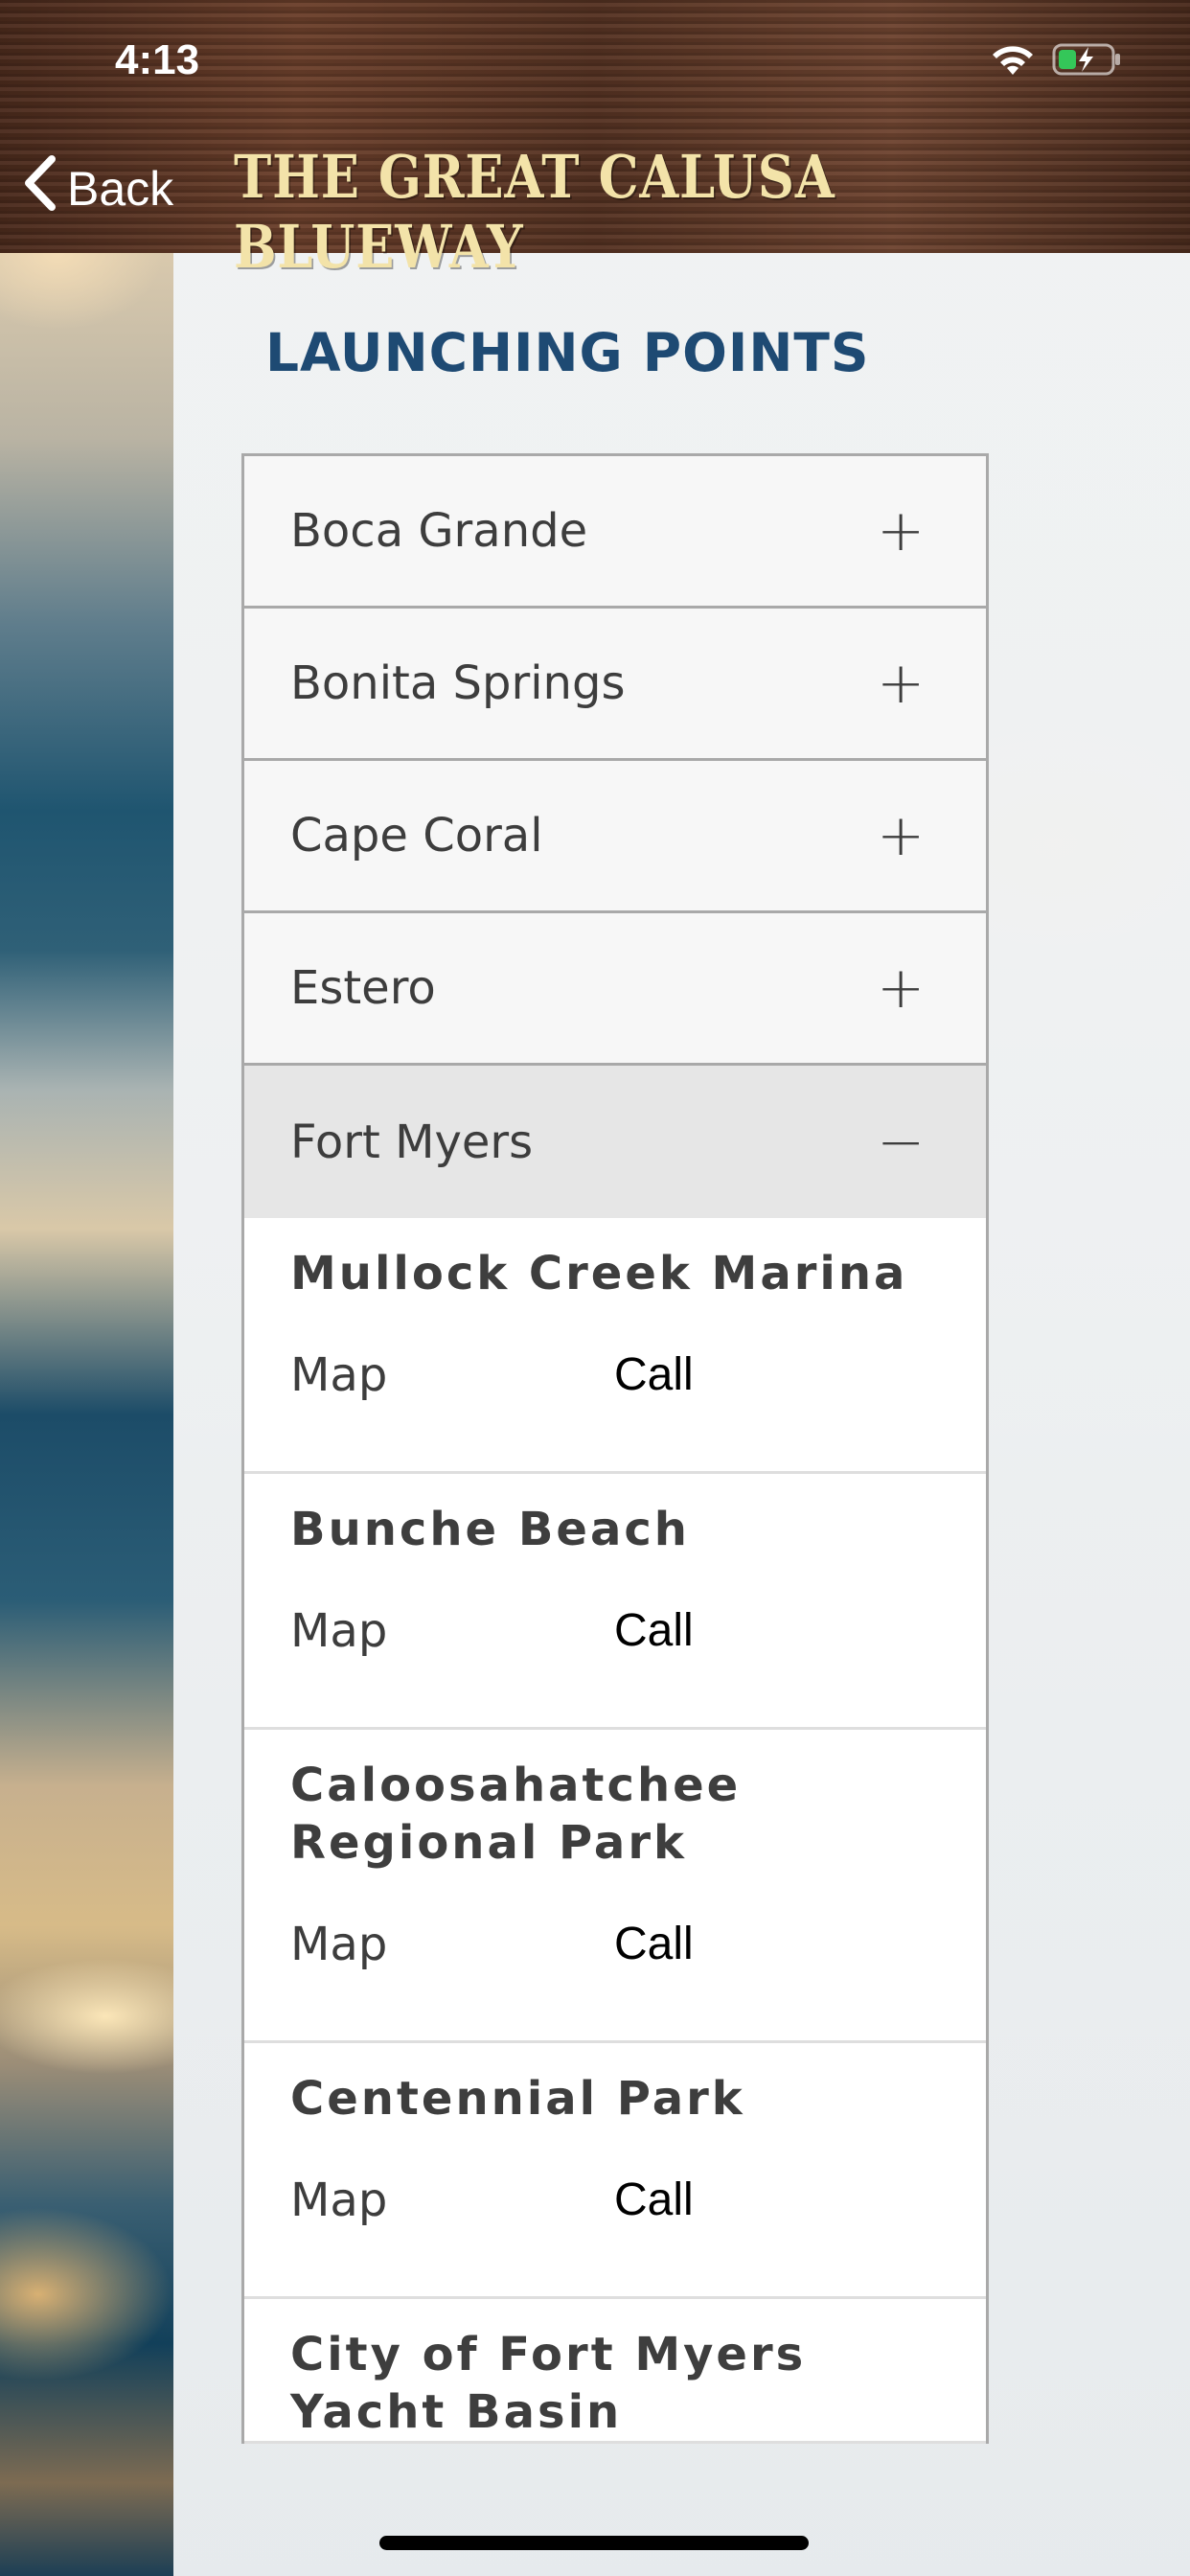 This screenshot has height=2576, width=1190. Describe the element at coordinates (40, 188) in the screenshot. I see `chevron-left-icon` at that location.